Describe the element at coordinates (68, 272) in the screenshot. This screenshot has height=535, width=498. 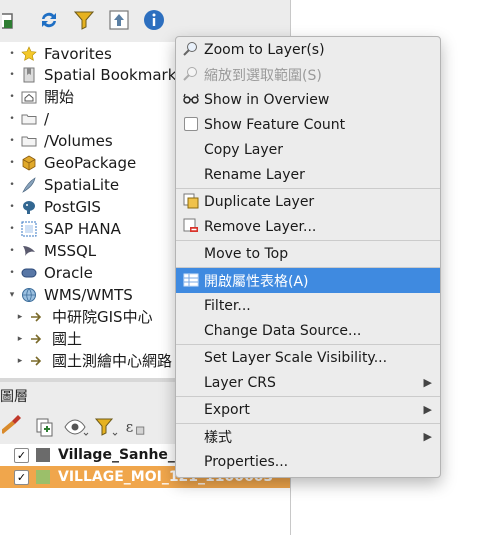
I see `tree-item-label: Oracle` at that location.